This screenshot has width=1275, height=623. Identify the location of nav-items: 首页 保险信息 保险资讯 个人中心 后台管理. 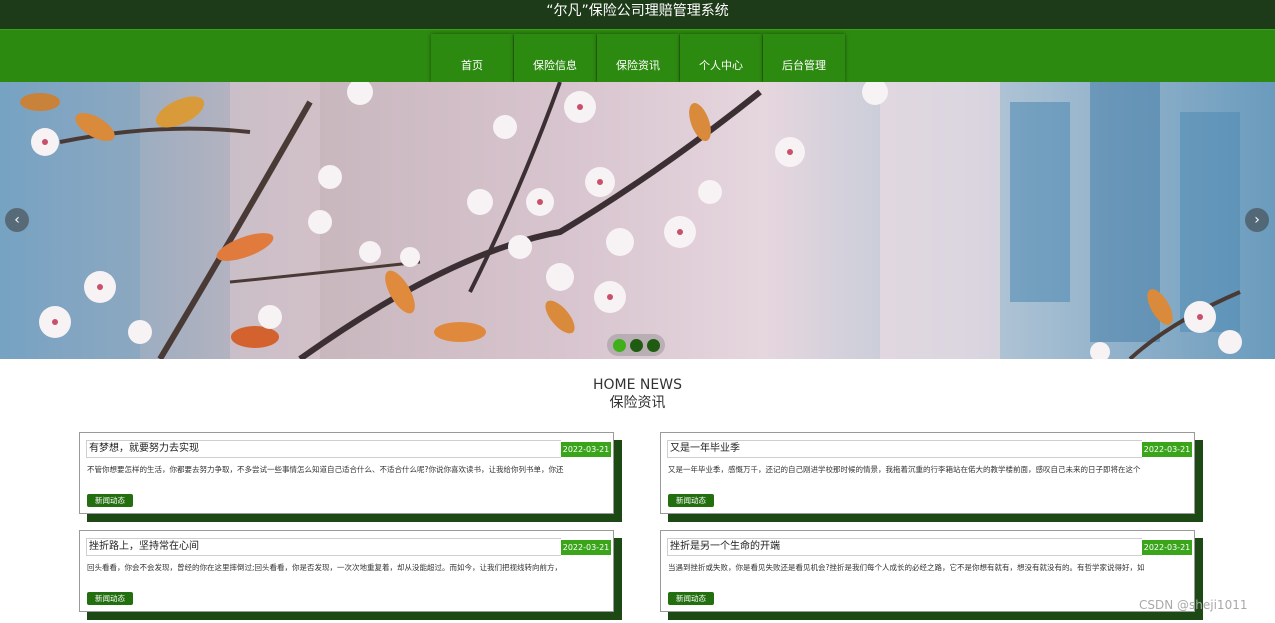
(638, 58).